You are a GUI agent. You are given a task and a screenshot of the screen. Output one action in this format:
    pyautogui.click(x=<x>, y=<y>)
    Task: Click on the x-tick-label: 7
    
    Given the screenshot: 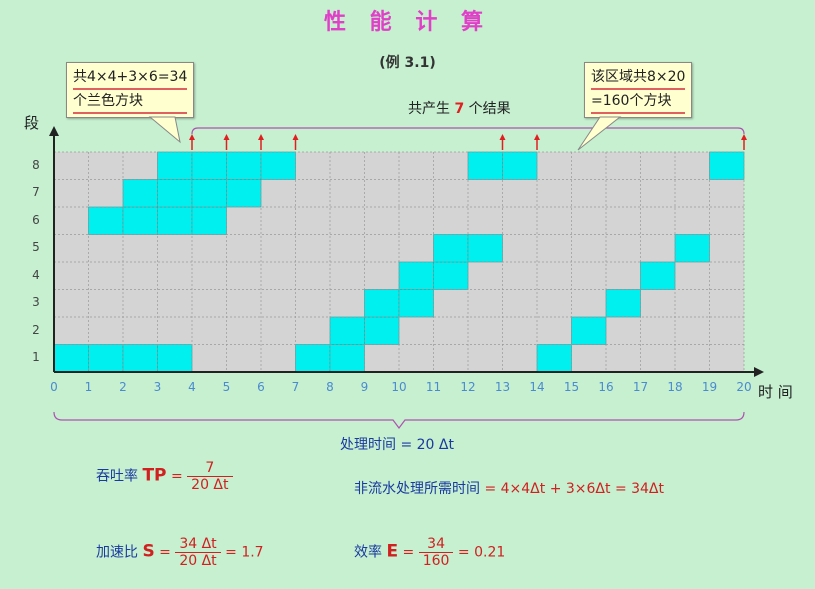 What is the action you would take?
    pyautogui.click(x=295, y=387)
    